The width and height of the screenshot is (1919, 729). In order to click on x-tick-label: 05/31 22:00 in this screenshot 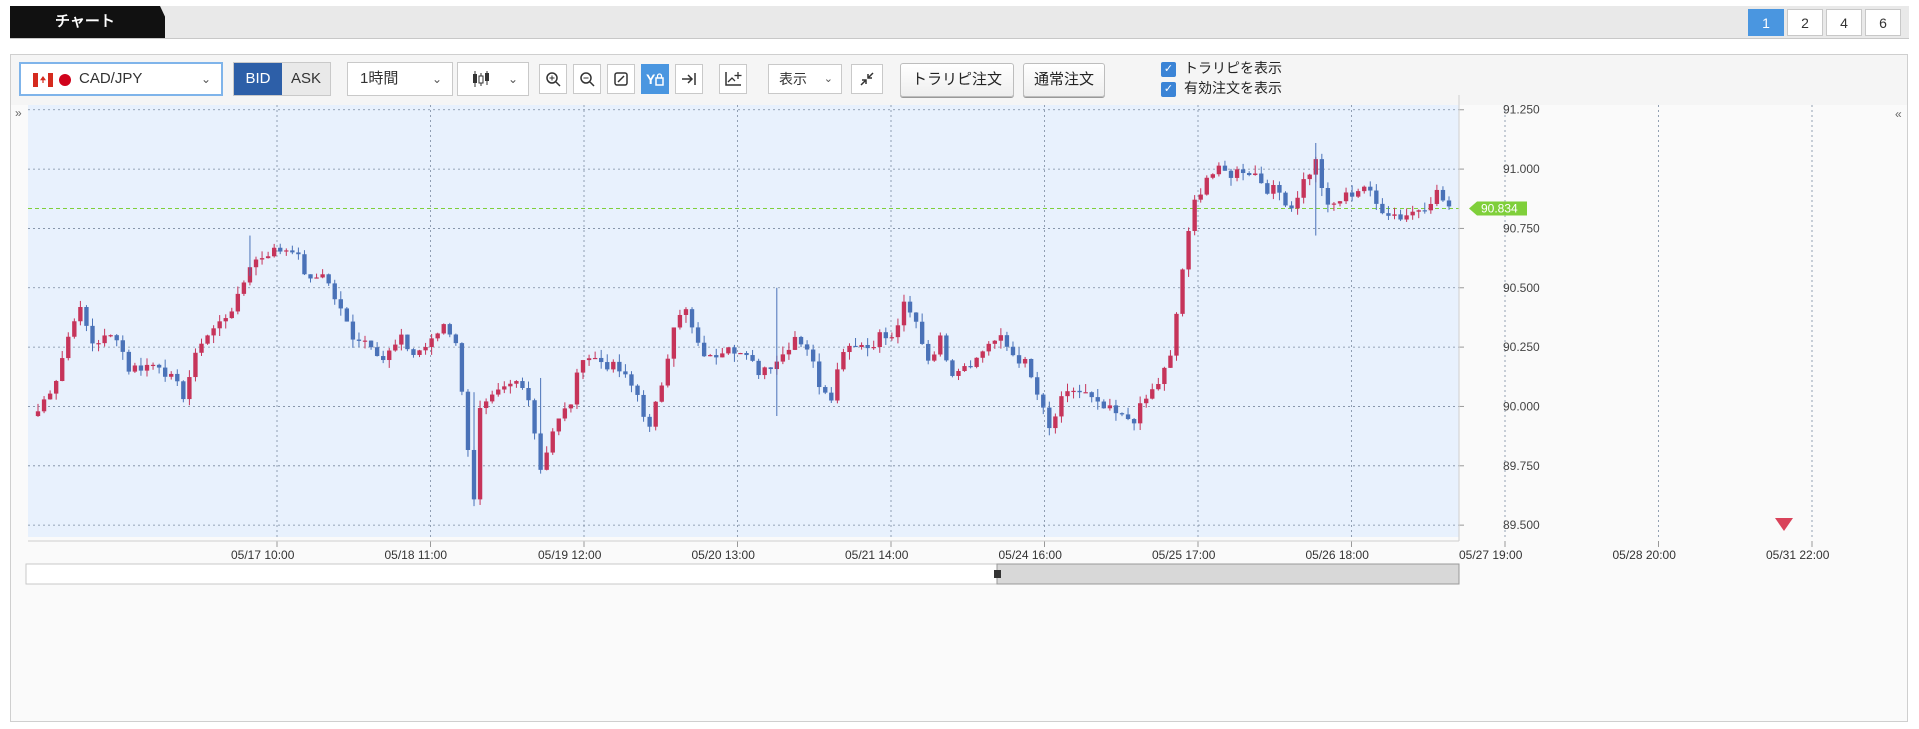, I will do `click(1798, 555)`.